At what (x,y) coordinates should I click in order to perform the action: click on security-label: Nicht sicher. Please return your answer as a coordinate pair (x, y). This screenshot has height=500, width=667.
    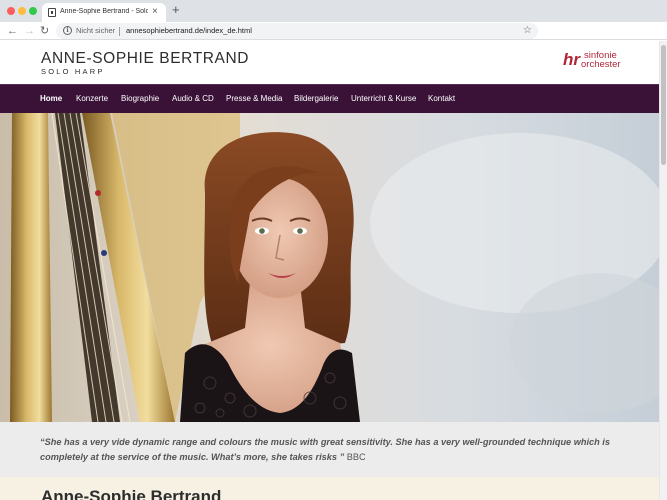
    Looking at the image, I should click on (95, 30).